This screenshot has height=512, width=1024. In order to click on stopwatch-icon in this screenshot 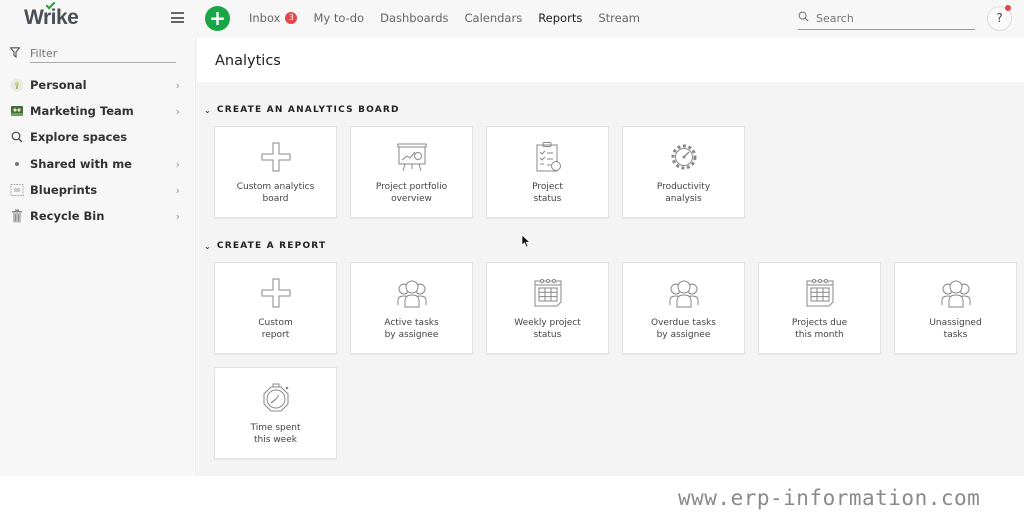, I will do `click(276, 397)`.